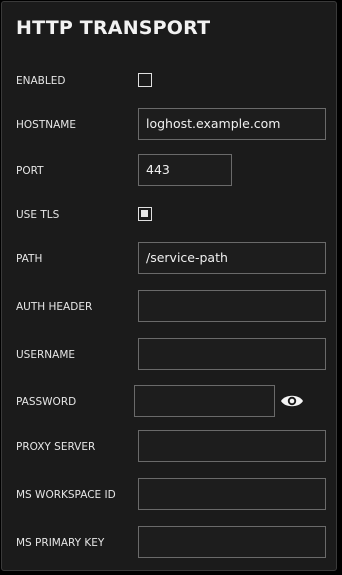 Image resolution: width=342 pixels, height=575 pixels. I want to click on username-row: USERNAME, so click(170, 355).